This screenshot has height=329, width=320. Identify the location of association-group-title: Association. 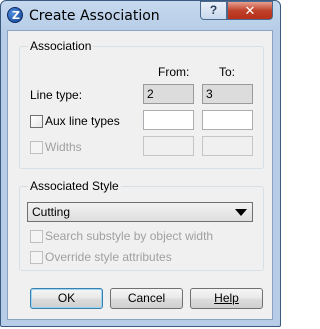
(61, 46).